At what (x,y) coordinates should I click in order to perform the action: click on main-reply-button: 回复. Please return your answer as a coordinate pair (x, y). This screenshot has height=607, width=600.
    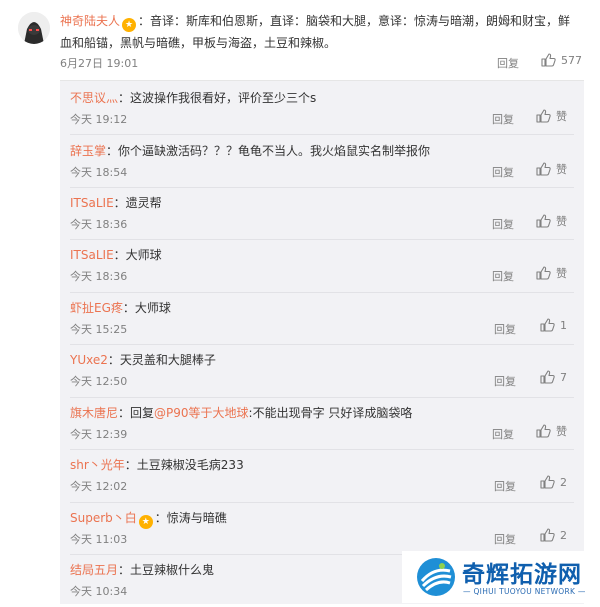
    Looking at the image, I should click on (508, 63).